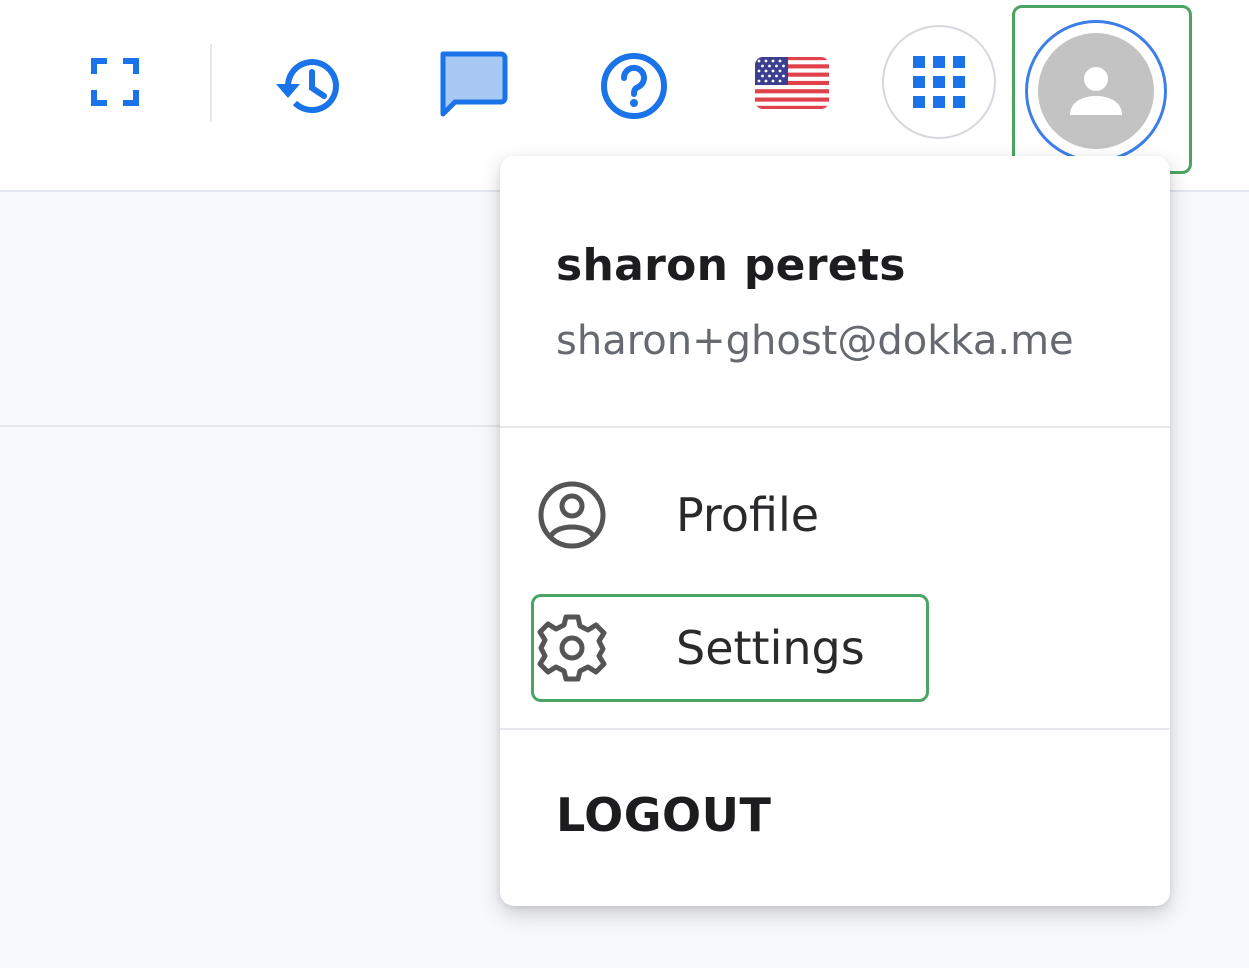 This screenshot has height=968, width=1249. I want to click on logout-button: LOGOUT, so click(663, 815).